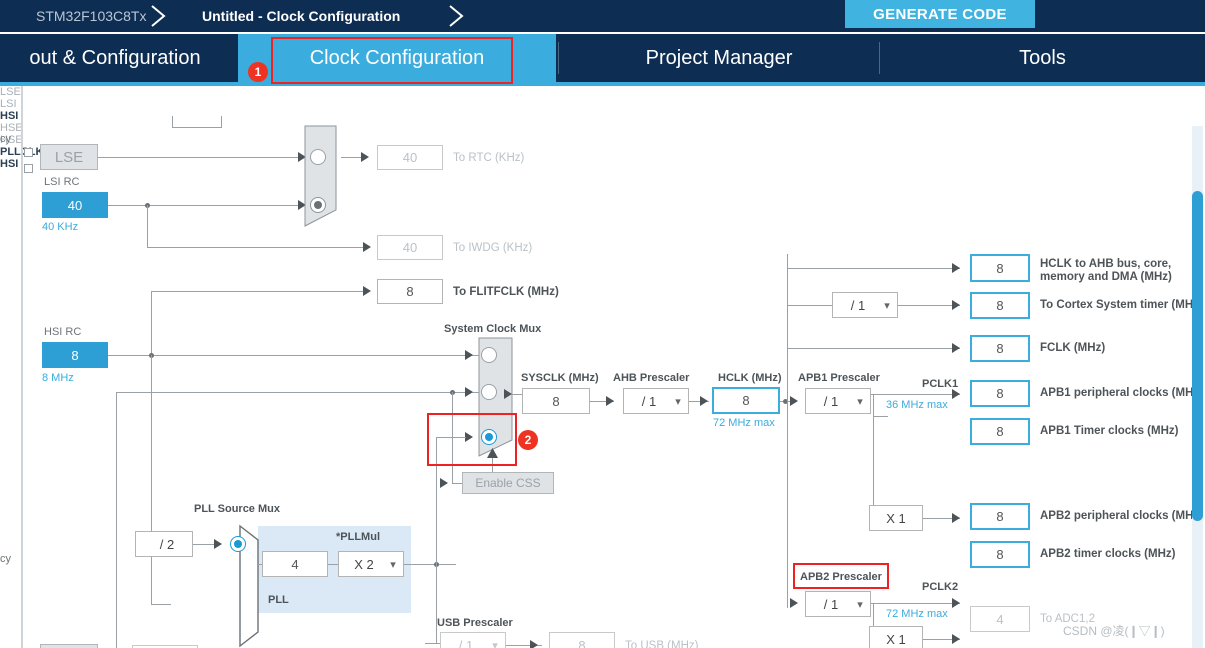  What do you see at coordinates (750, 378) in the screenshot?
I see `hclk-title: HCLK (MHz)` at bounding box center [750, 378].